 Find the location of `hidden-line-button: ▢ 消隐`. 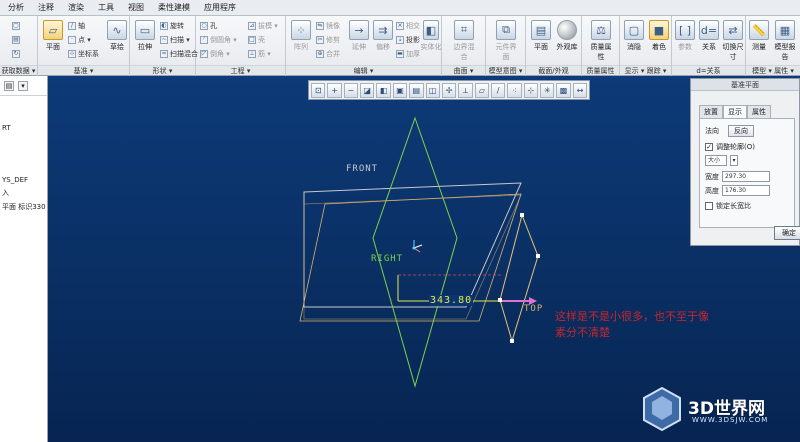

hidden-line-button: ▢ 消隐 is located at coordinates (634, 36).